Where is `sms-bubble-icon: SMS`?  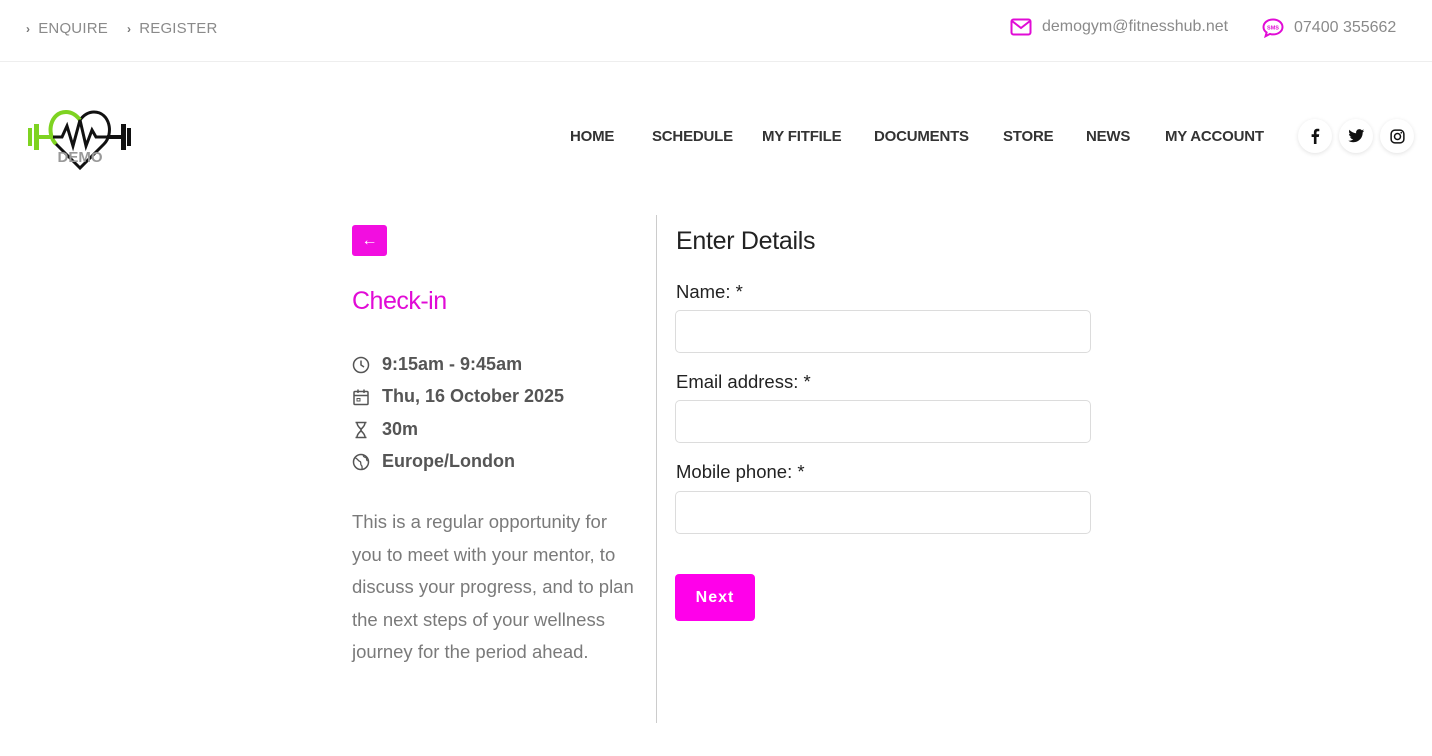
sms-bubble-icon: SMS is located at coordinates (1273, 28).